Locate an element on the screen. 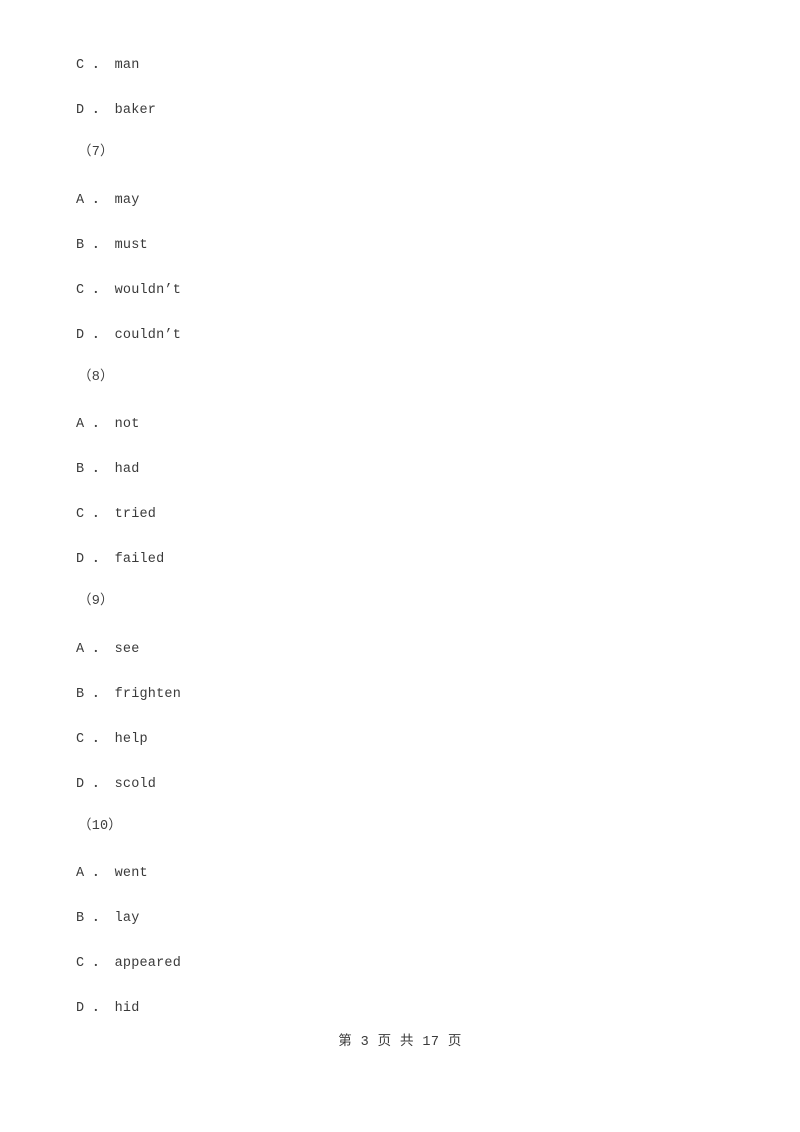 The width and height of the screenshot is (800, 1132). answer-option-q7-opt-c: C ． wouldn’t is located at coordinates (129, 290).